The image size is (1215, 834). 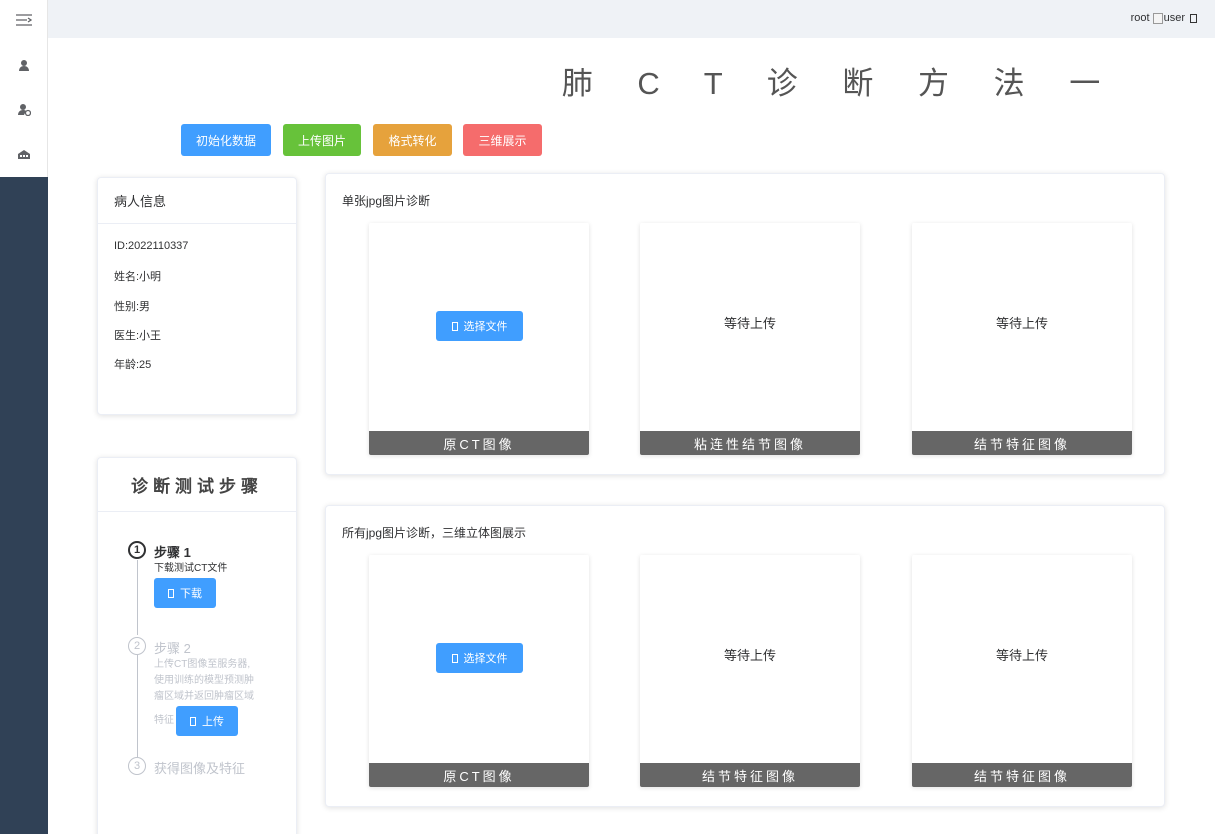 What do you see at coordinates (226, 140) in the screenshot?
I see `init-data-button: 初始化数据` at bounding box center [226, 140].